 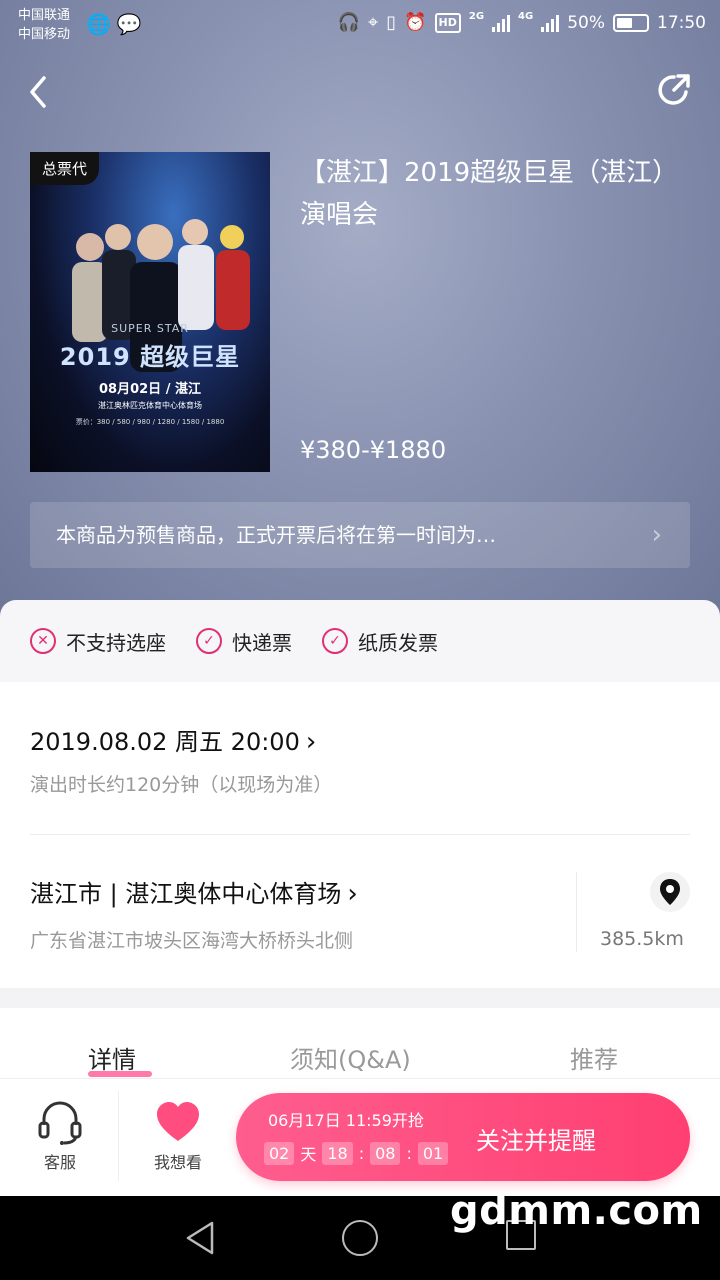 What do you see at coordinates (60, 1123) in the screenshot?
I see `headset-icon` at bounding box center [60, 1123].